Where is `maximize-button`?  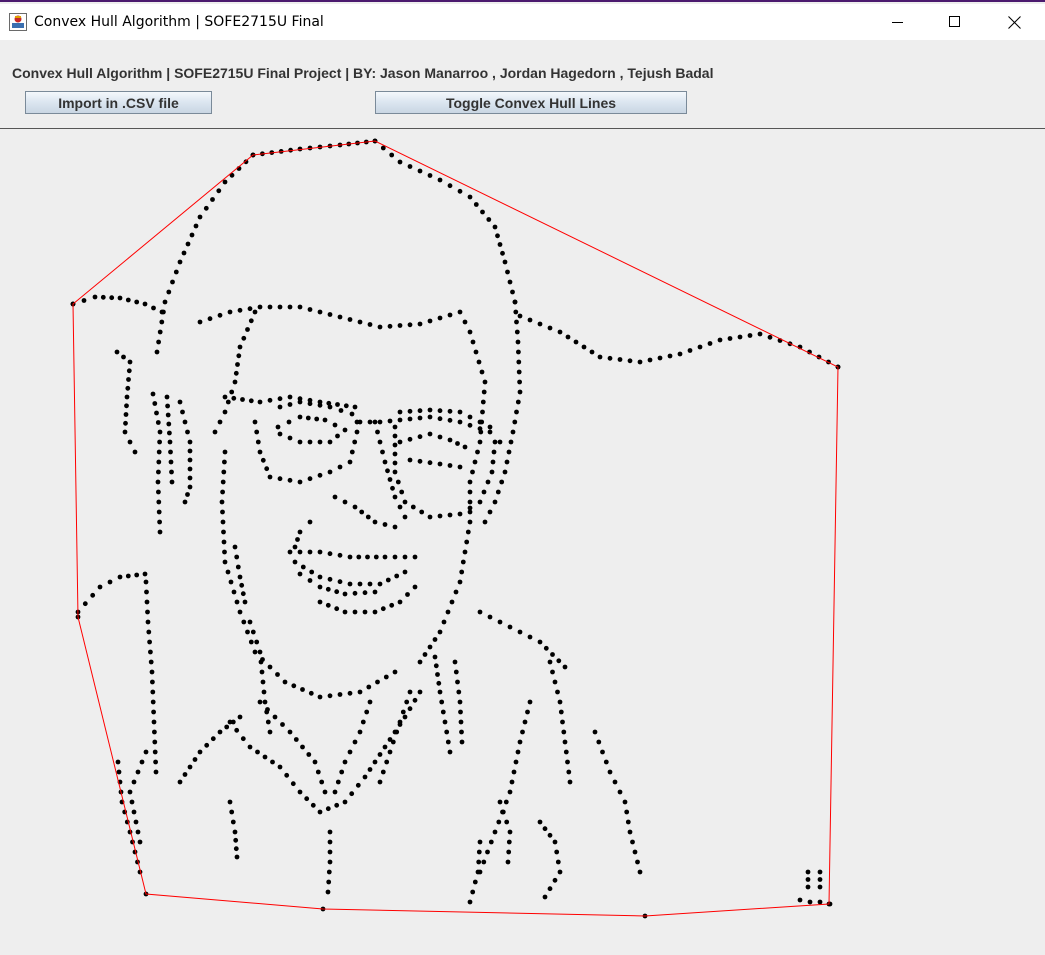 maximize-button is located at coordinates (955, 22).